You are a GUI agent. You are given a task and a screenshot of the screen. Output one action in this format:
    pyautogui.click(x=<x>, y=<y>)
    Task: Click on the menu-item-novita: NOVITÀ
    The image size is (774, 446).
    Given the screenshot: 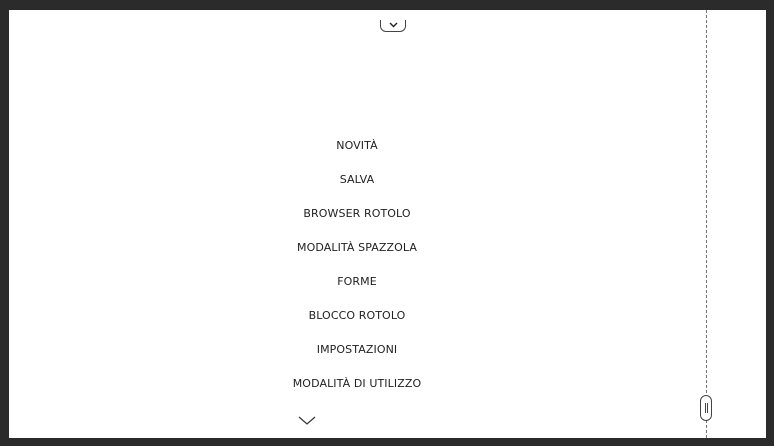 What is the action you would take?
    pyautogui.click(x=357, y=146)
    